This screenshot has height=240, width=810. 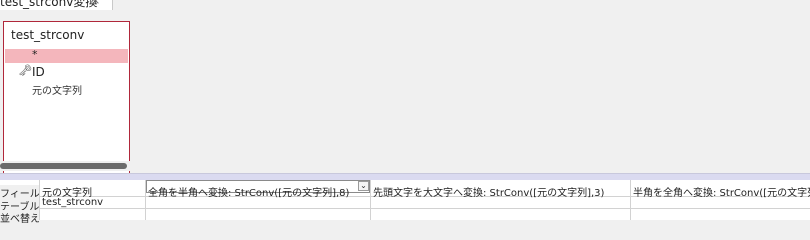 What do you see at coordinates (500, 200) in the screenshot?
I see `grid-column-3: 先頭文字を大文字へ変換: StrConv([元の文字列],3)` at bounding box center [500, 200].